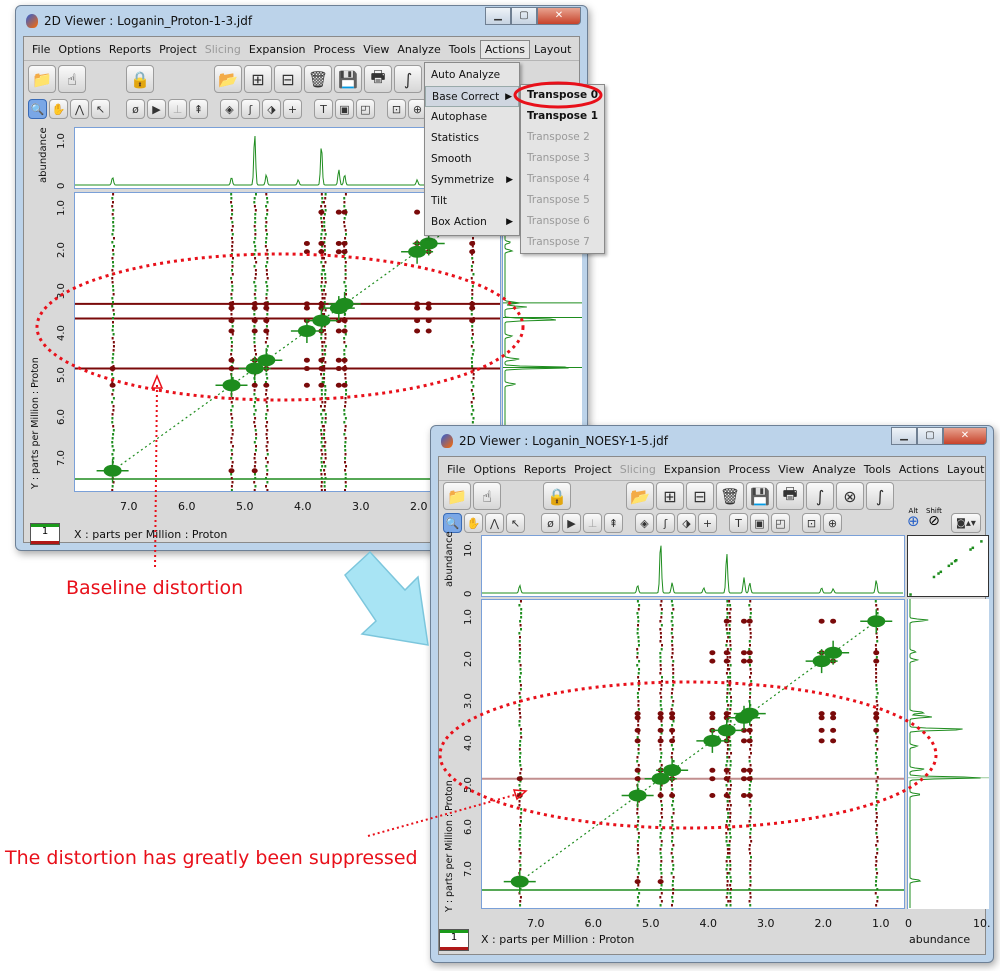  I want to click on pointer-line-after, so click(443, 815).